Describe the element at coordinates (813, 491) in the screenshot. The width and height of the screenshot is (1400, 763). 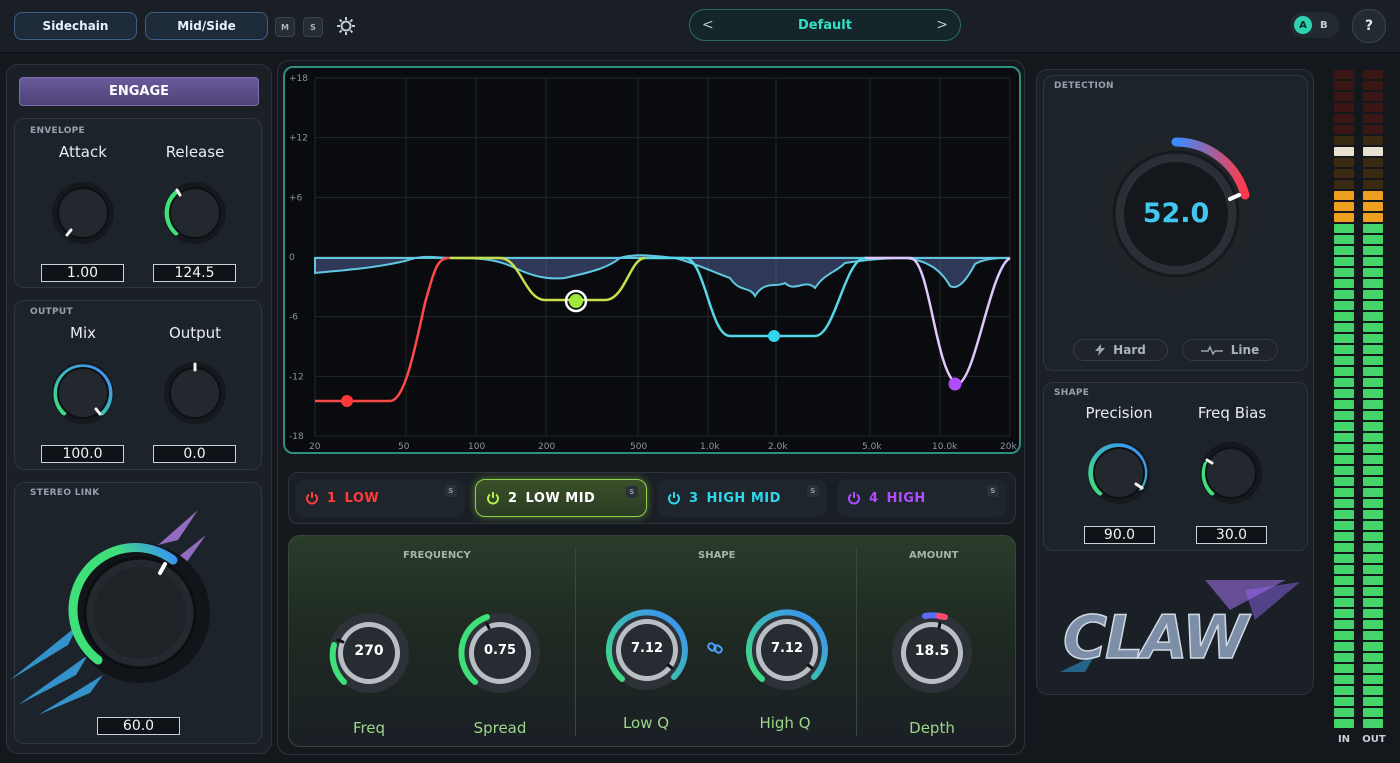
I see `band-3-solo-button: S` at that location.